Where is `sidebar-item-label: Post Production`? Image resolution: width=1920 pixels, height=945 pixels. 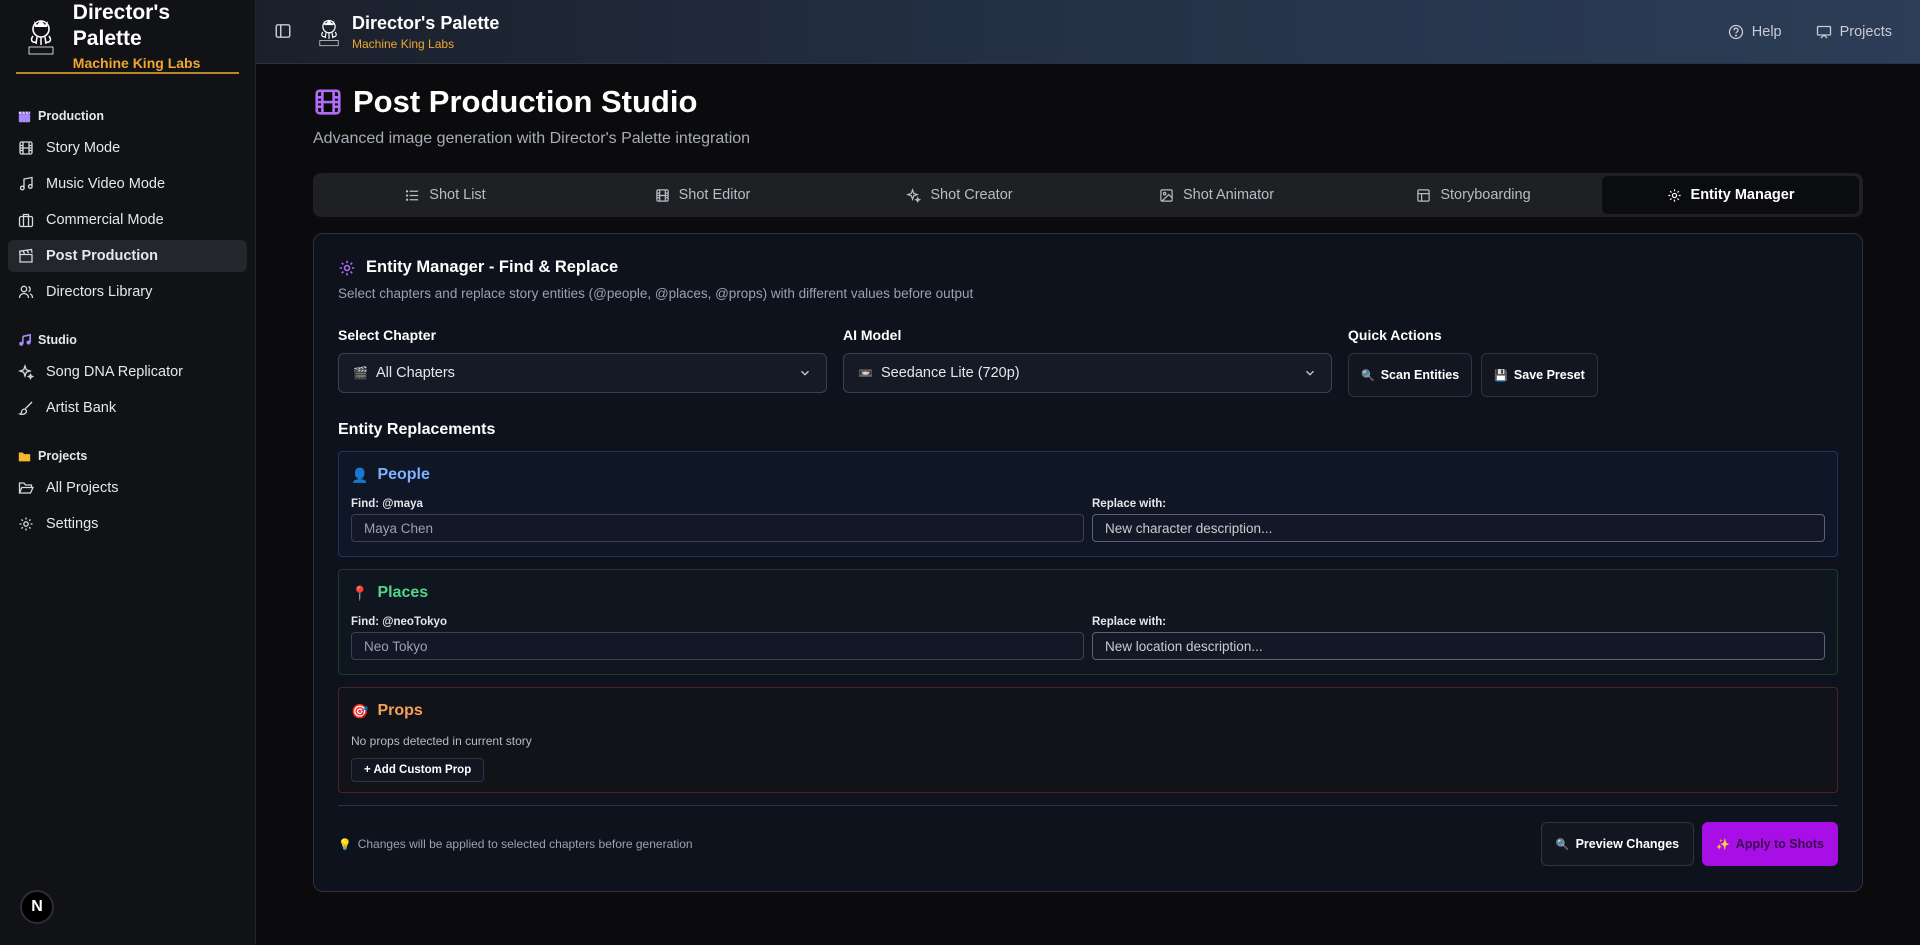
sidebar-item-label: Post Production is located at coordinates (102, 256).